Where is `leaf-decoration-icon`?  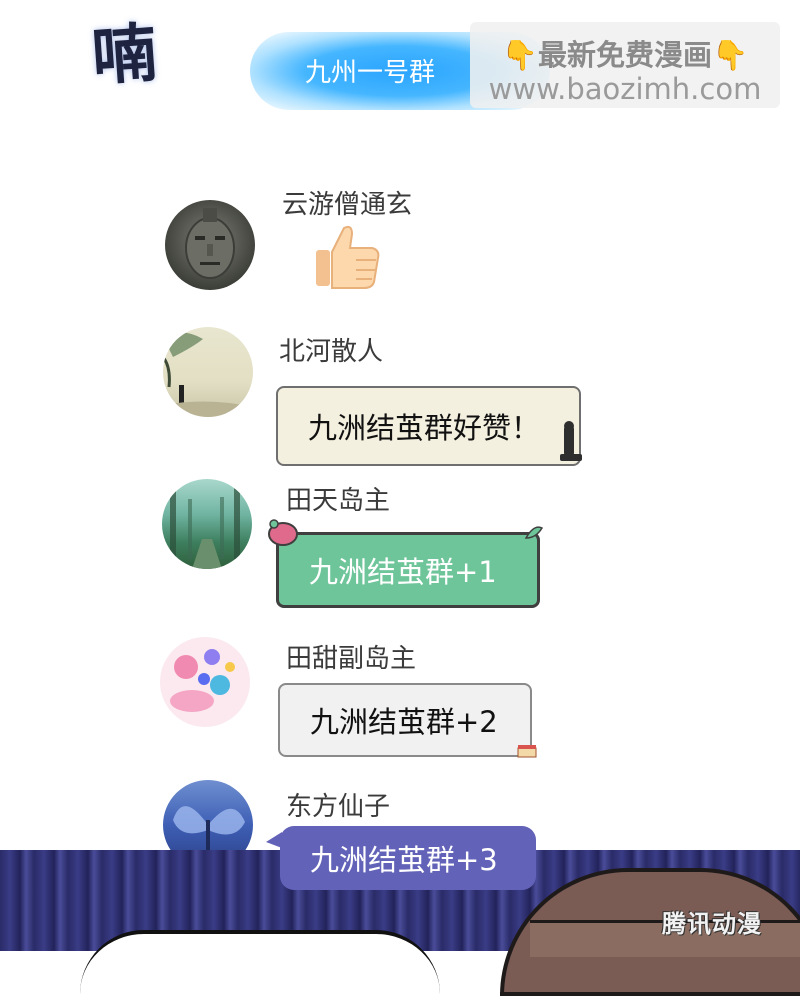
leaf-decoration-icon is located at coordinates (534, 534).